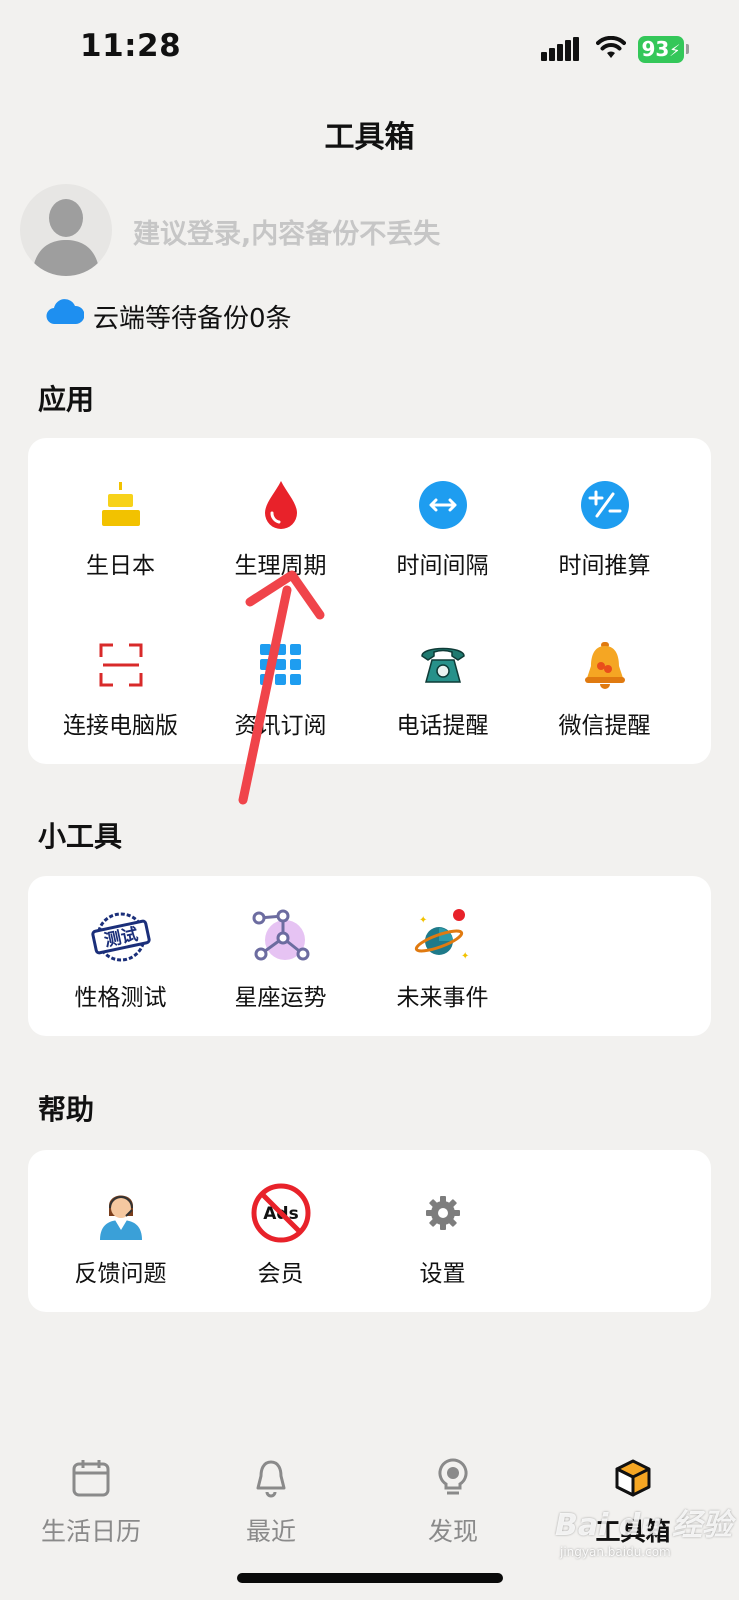  Describe the element at coordinates (369, 137) in the screenshot. I see `page-title: 工具箱` at that location.